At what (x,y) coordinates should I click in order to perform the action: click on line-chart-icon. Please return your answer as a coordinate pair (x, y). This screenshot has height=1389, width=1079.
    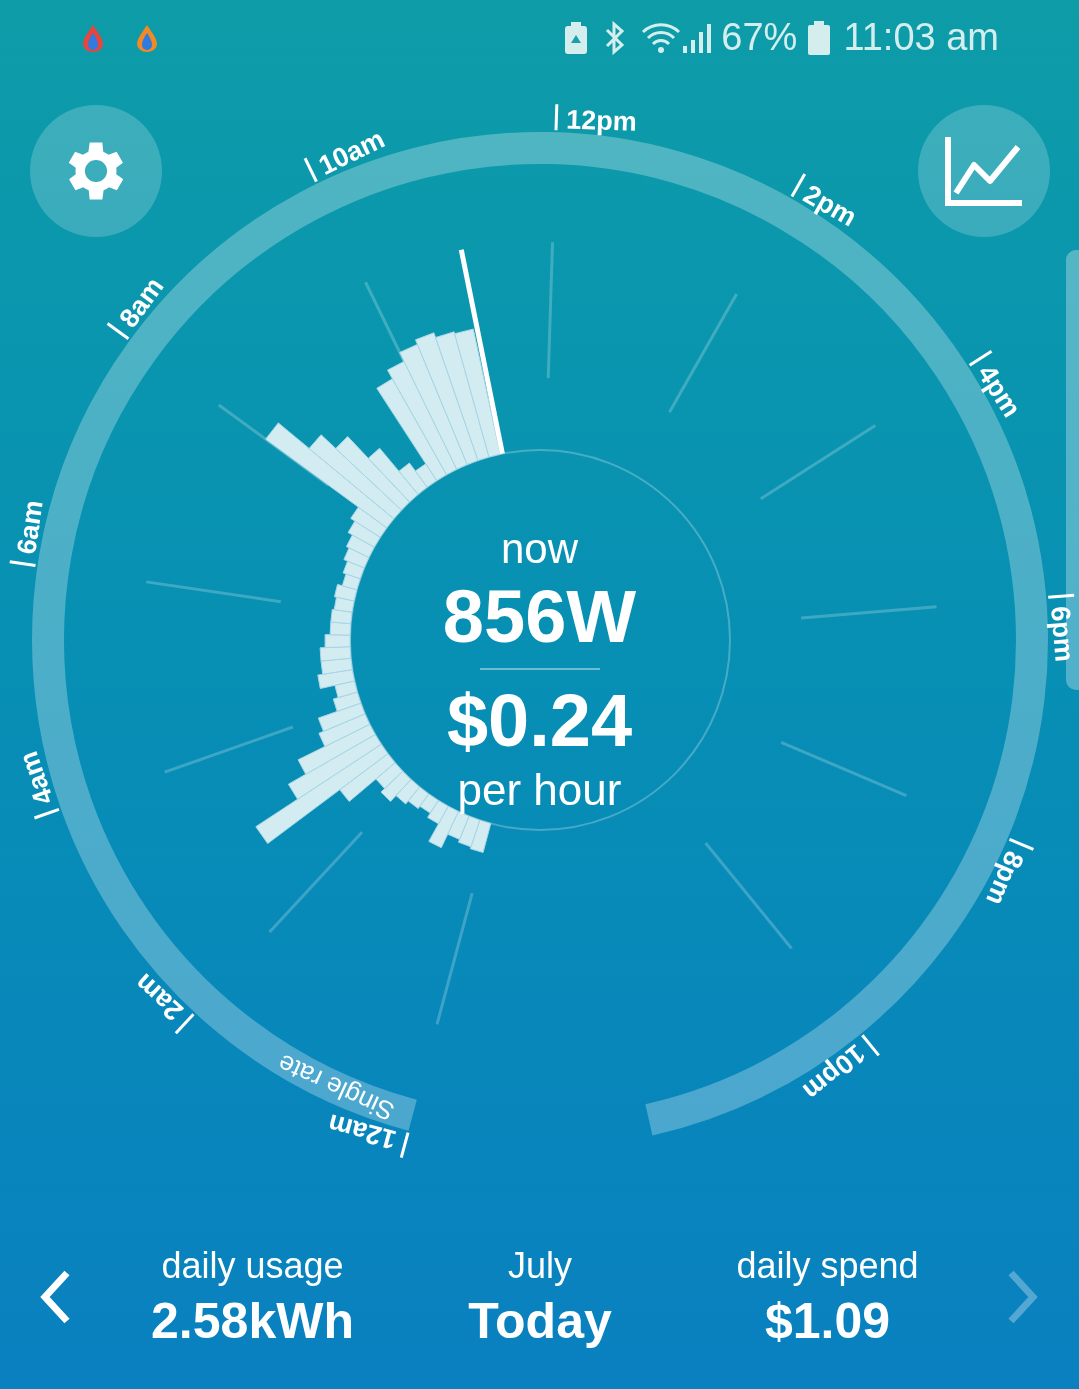
    Looking at the image, I should click on (984, 171).